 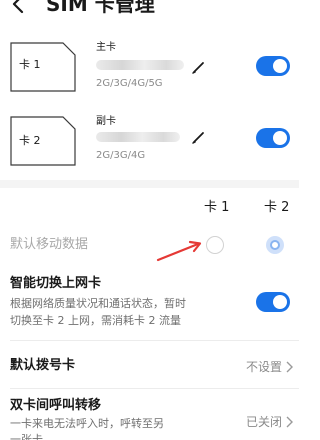 What do you see at coordinates (95, 320) in the screenshot?
I see `smart-switch-desc-2: 切换至卡 2 上网，需消耗卡 2 流量` at bounding box center [95, 320].